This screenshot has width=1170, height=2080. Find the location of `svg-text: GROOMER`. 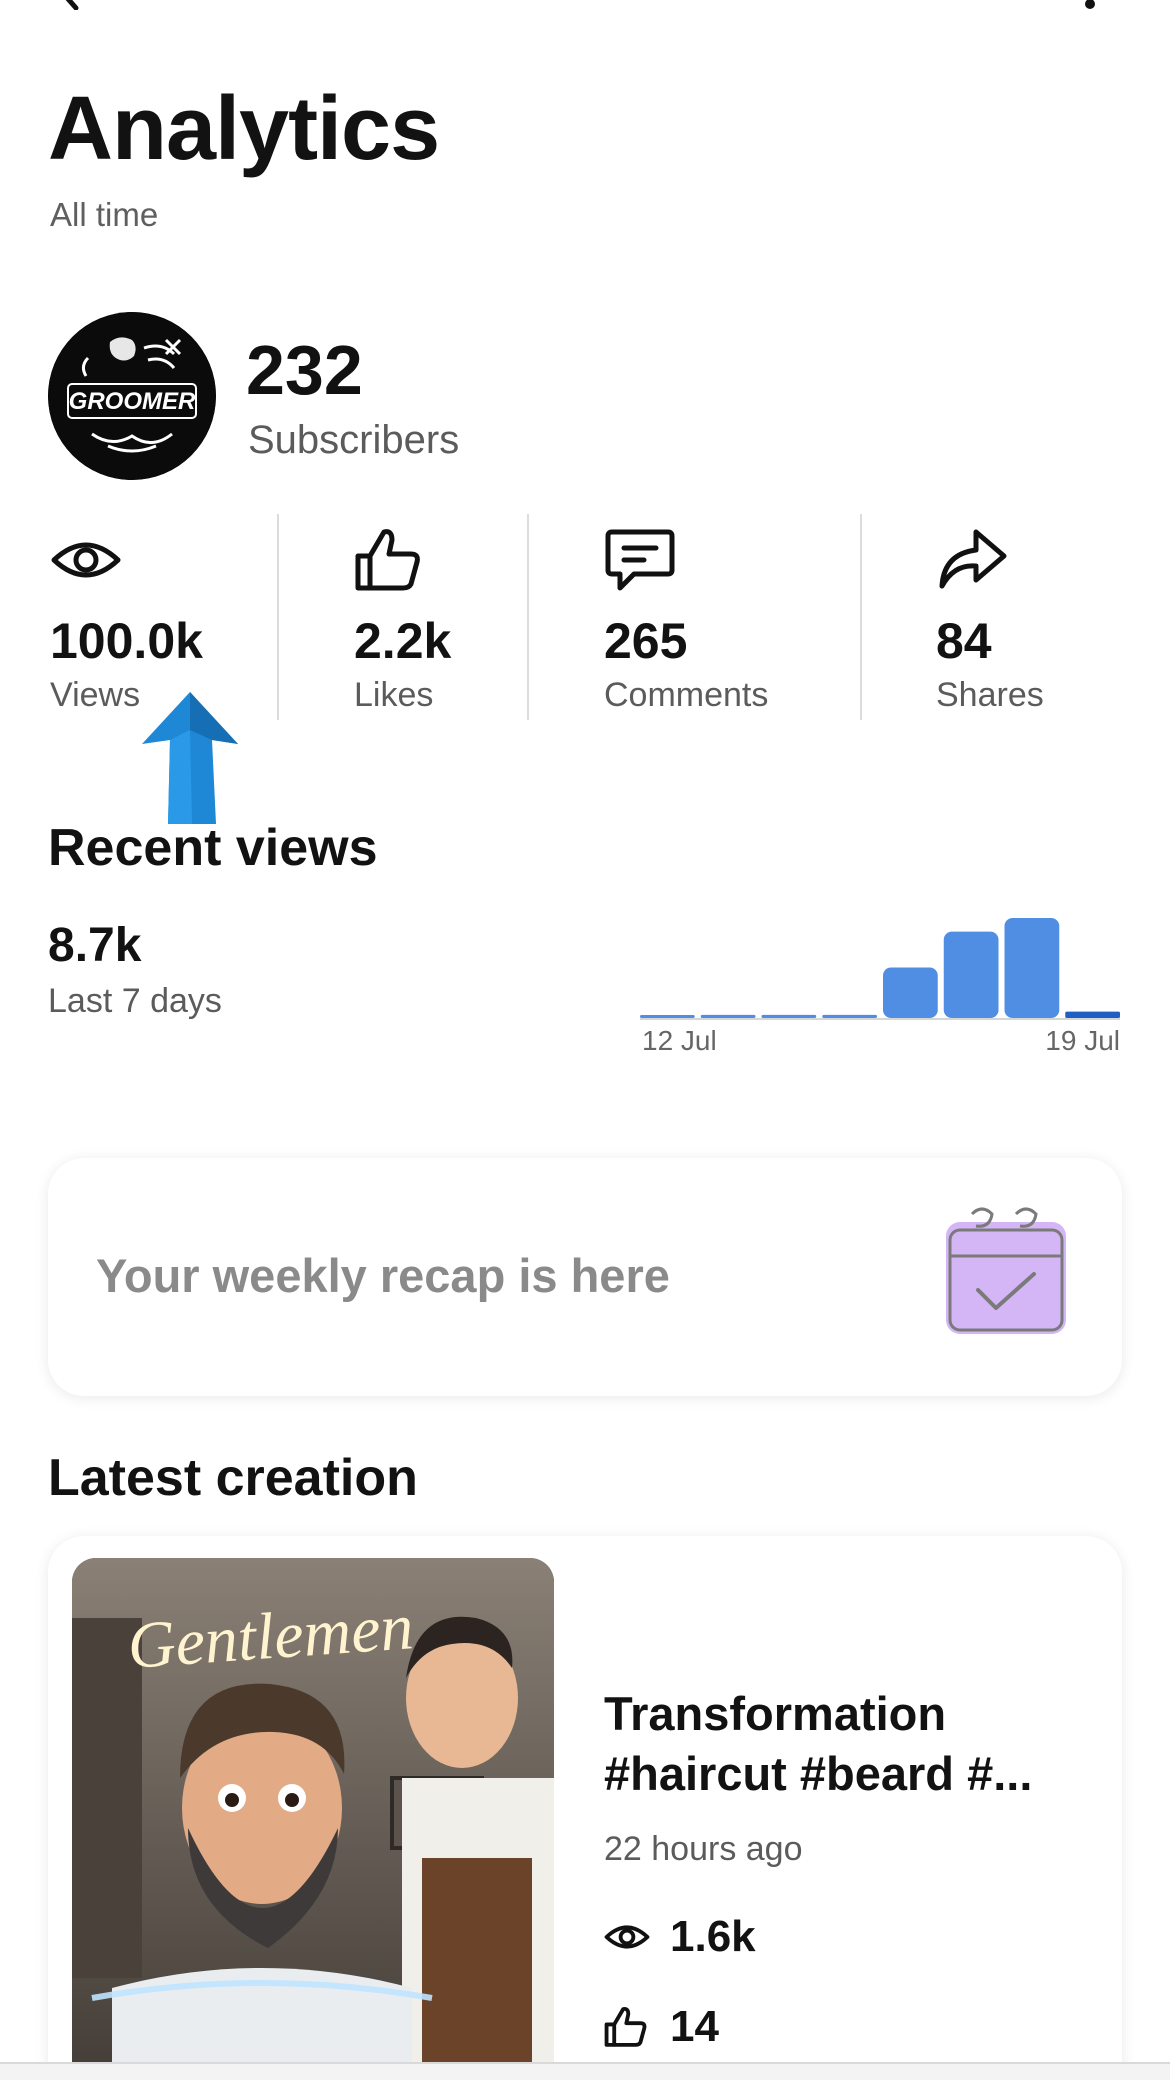

svg-text: GROOMER is located at coordinates (132, 401).